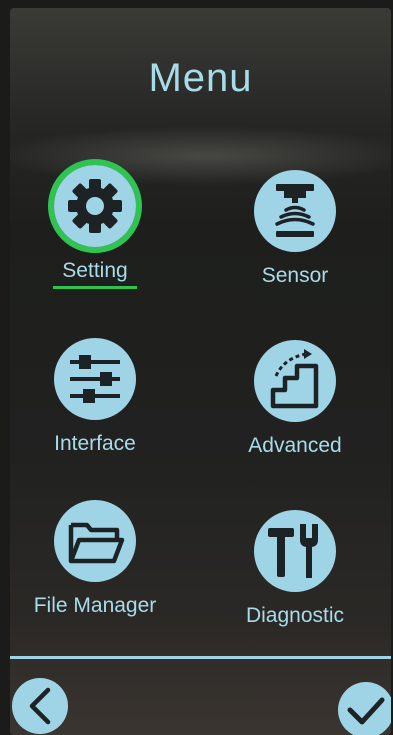 The width and height of the screenshot is (393, 735). I want to click on sensor-icon, so click(295, 211).